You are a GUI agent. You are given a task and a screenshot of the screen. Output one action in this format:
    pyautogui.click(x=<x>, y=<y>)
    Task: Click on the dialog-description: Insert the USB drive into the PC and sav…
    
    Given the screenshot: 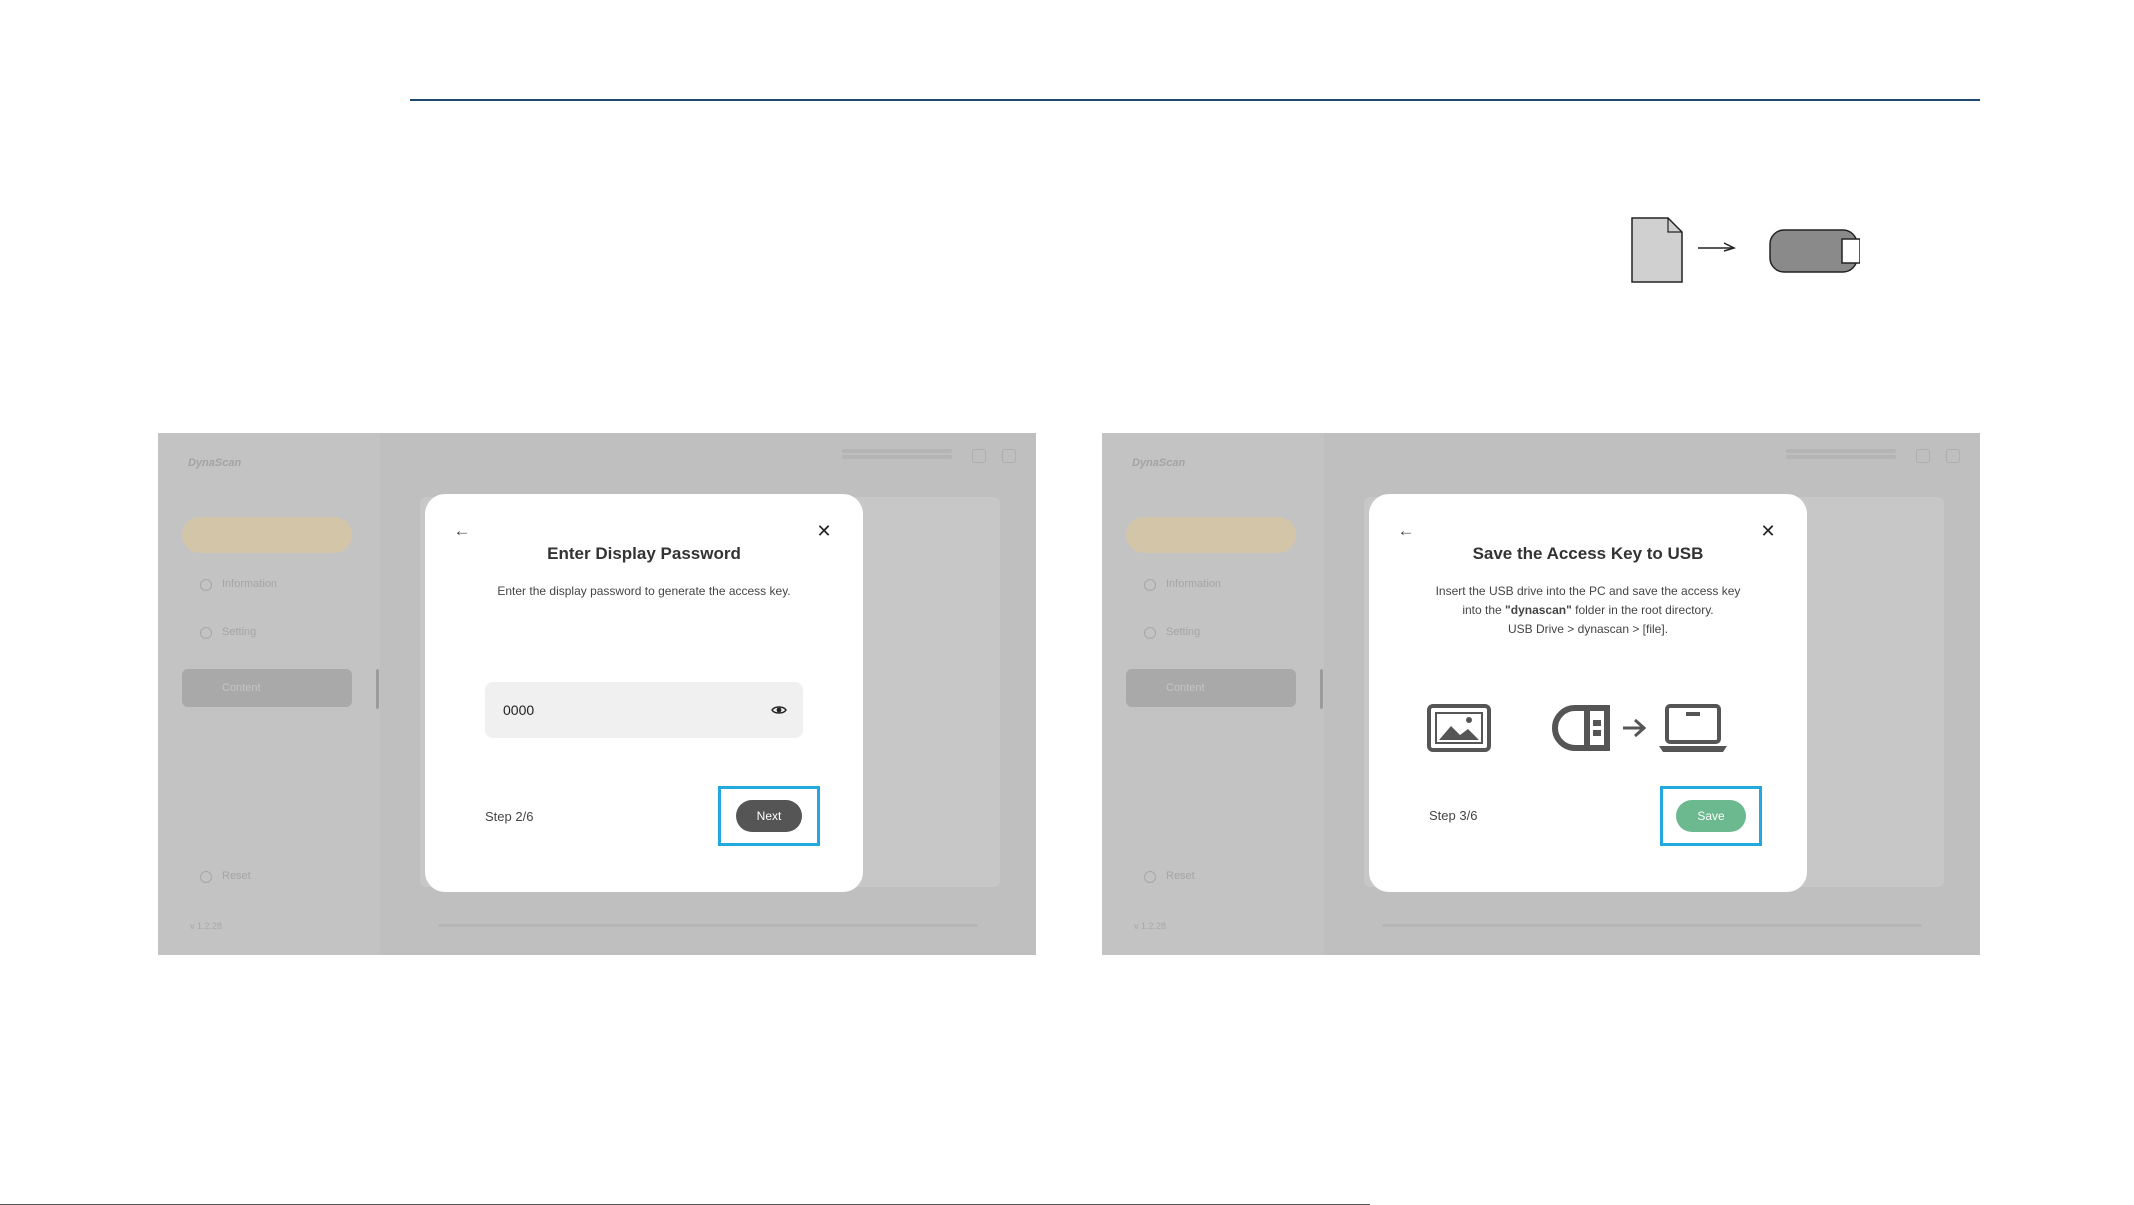 What is the action you would take?
    pyautogui.click(x=1588, y=610)
    